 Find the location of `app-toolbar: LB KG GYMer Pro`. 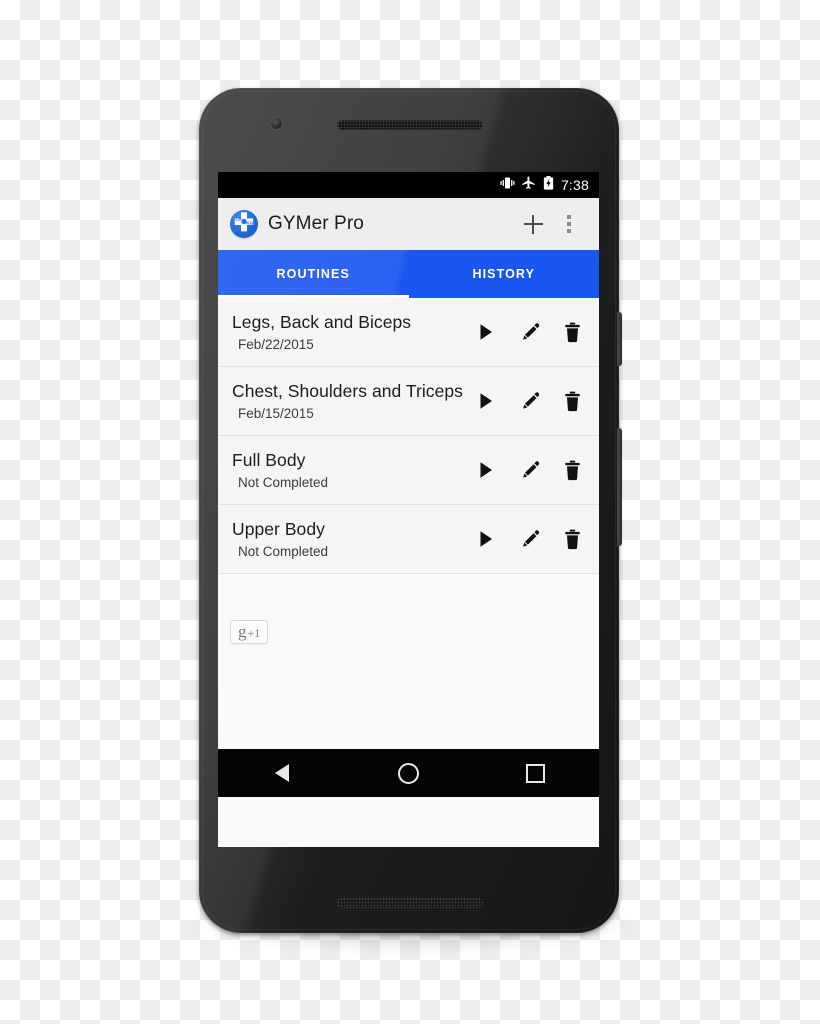

app-toolbar: LB KG GYMer Pro is located at coordinates (408, 224).